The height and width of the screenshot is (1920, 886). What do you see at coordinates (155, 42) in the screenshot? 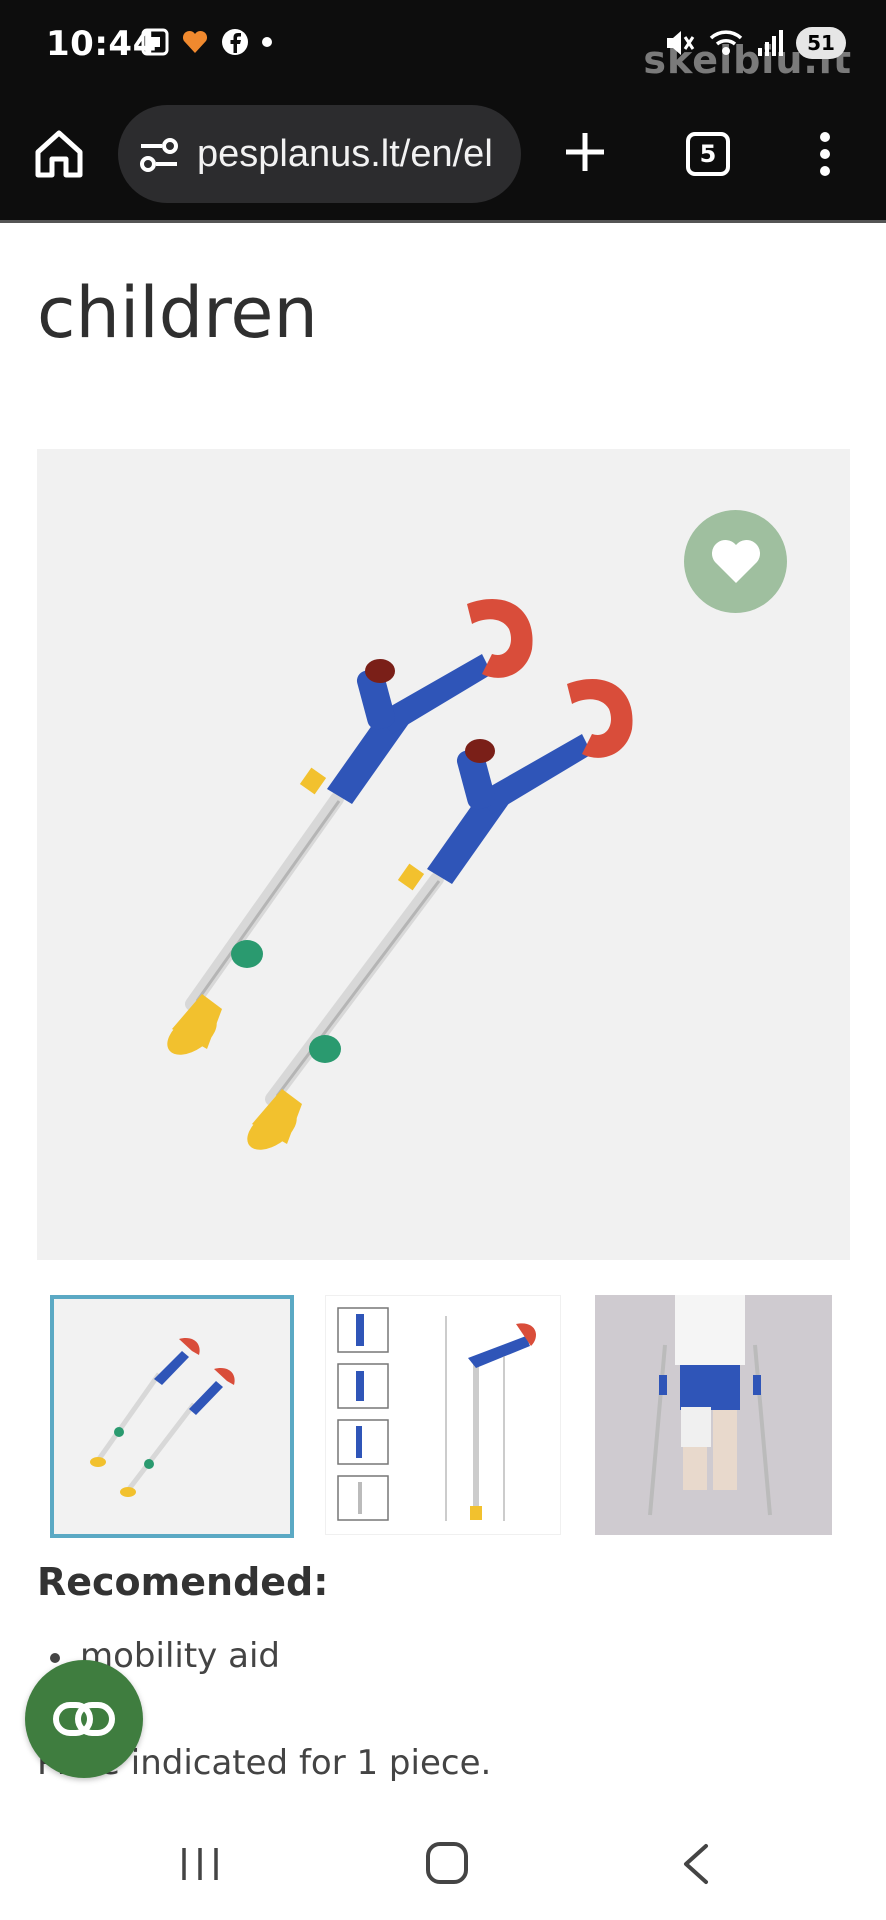
I see `screenshot-icon` at bounding box center [155, 42].